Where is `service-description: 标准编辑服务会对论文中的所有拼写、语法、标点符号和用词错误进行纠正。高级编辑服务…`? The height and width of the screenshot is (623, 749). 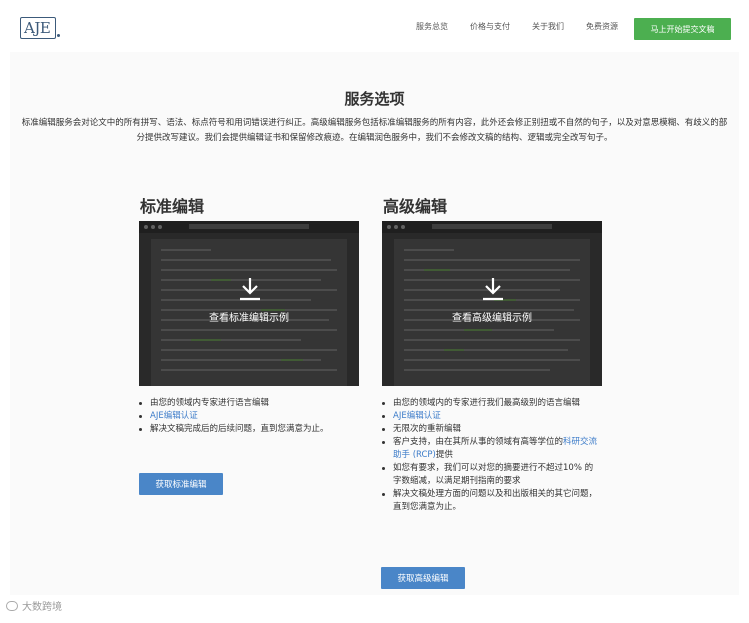
service-description: 标准编辑服务会对论文中的所有拼写、语法、标点符号和用词错误进行纠正。高级编辑服务… is located at coordinates (374, 130).